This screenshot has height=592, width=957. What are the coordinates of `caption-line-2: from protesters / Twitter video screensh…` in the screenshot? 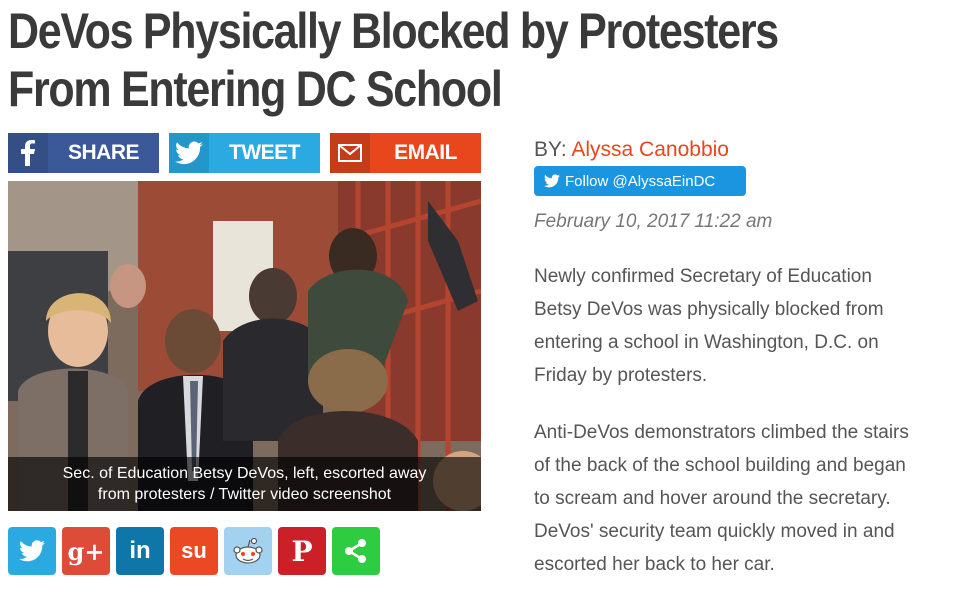 It's located at (244, 494).